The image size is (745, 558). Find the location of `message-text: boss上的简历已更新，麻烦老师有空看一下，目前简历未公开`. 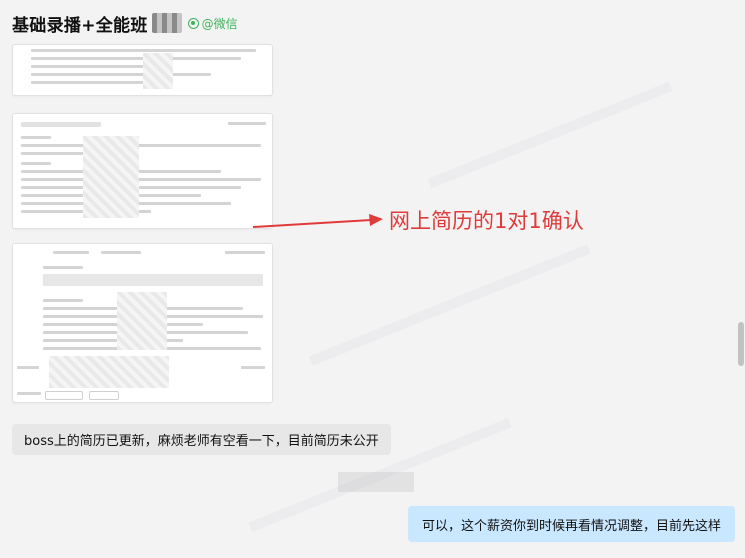

message-text: boss上的简历已更新，麻烦老师有空看一下，目前简历未公开 is located at coordinates (201, 441).